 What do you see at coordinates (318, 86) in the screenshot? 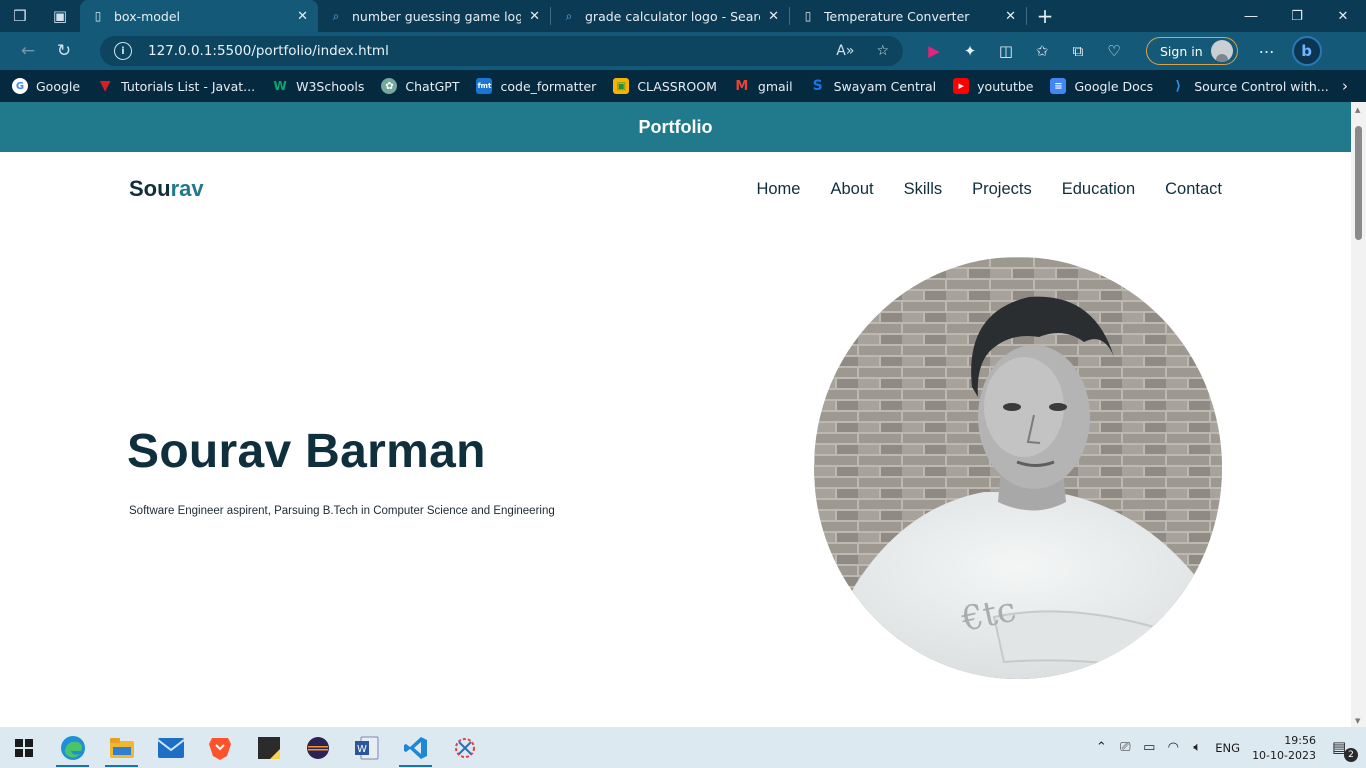
I see `bookmark-w3schools: W W3Schools` at bounding box center [318, 86].